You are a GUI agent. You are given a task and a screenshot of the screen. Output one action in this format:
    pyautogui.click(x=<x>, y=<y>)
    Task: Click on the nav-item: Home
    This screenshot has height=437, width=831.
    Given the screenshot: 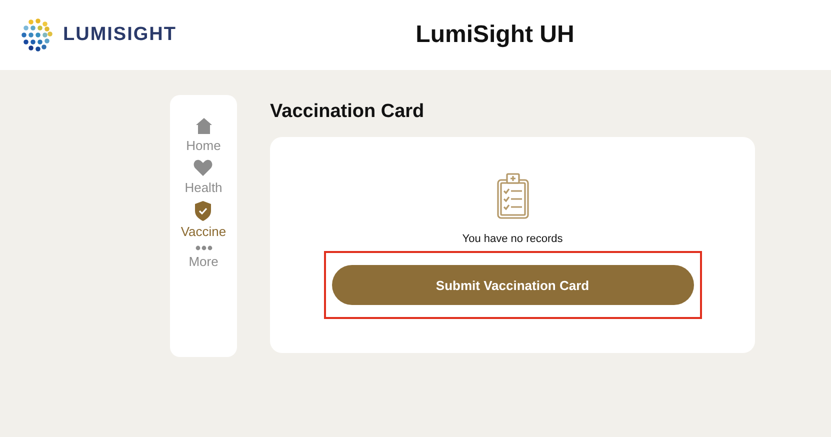 What is the action you would take?
    pyautogui.click(x=203, y=135)
    